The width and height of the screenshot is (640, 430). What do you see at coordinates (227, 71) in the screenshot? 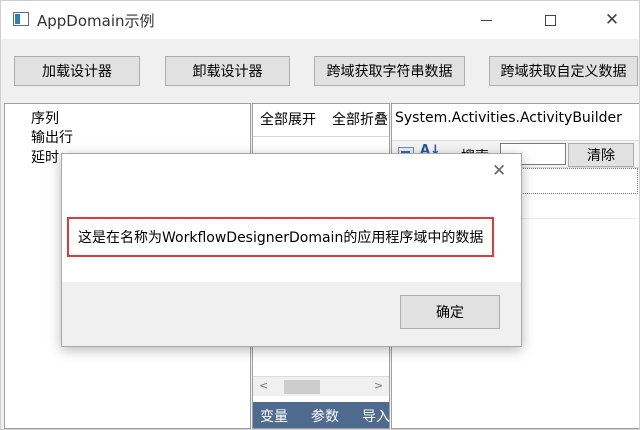
I see `unload-designer-button: 卸载设计器` at bounding box center [227, 71].